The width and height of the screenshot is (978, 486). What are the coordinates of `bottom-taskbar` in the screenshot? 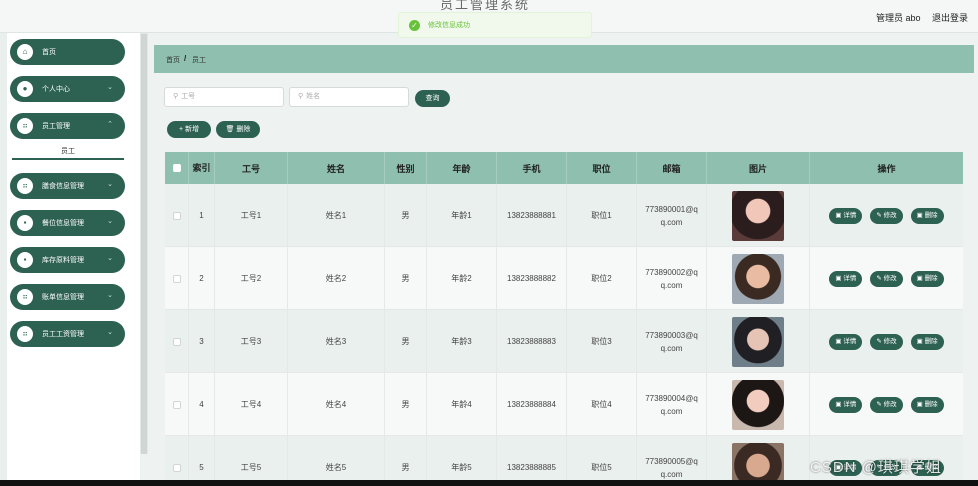 It's located at (489, 483).